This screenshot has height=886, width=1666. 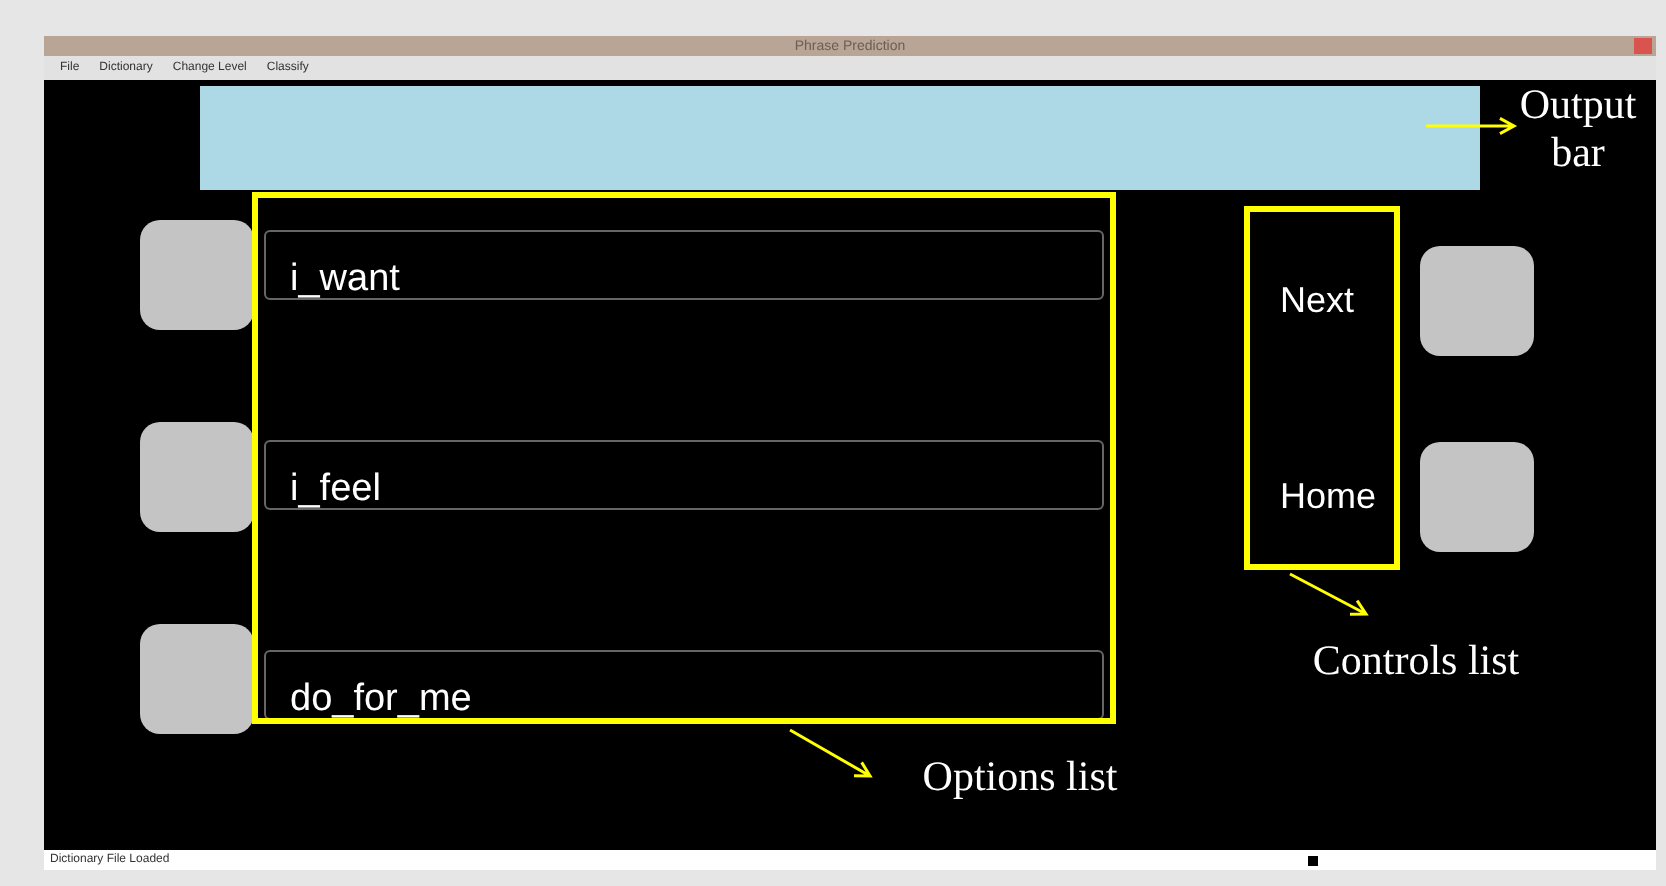 I want to click on annotation-label: Controls list, so click(x=1416, y=660).